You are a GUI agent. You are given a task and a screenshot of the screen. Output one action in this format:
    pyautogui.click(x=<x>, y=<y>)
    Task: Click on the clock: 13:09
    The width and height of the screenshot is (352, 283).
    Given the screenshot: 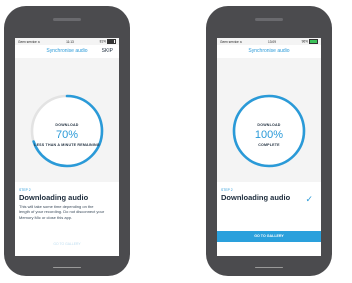 What is the action you would take?
    pyautogui.click(x=271, y=41)
    